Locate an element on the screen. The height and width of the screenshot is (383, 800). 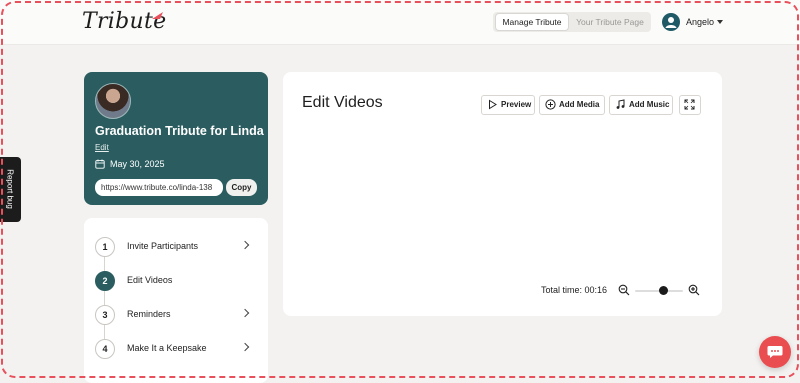
add-music-button: Add Music is located at coordinates (641, 105).